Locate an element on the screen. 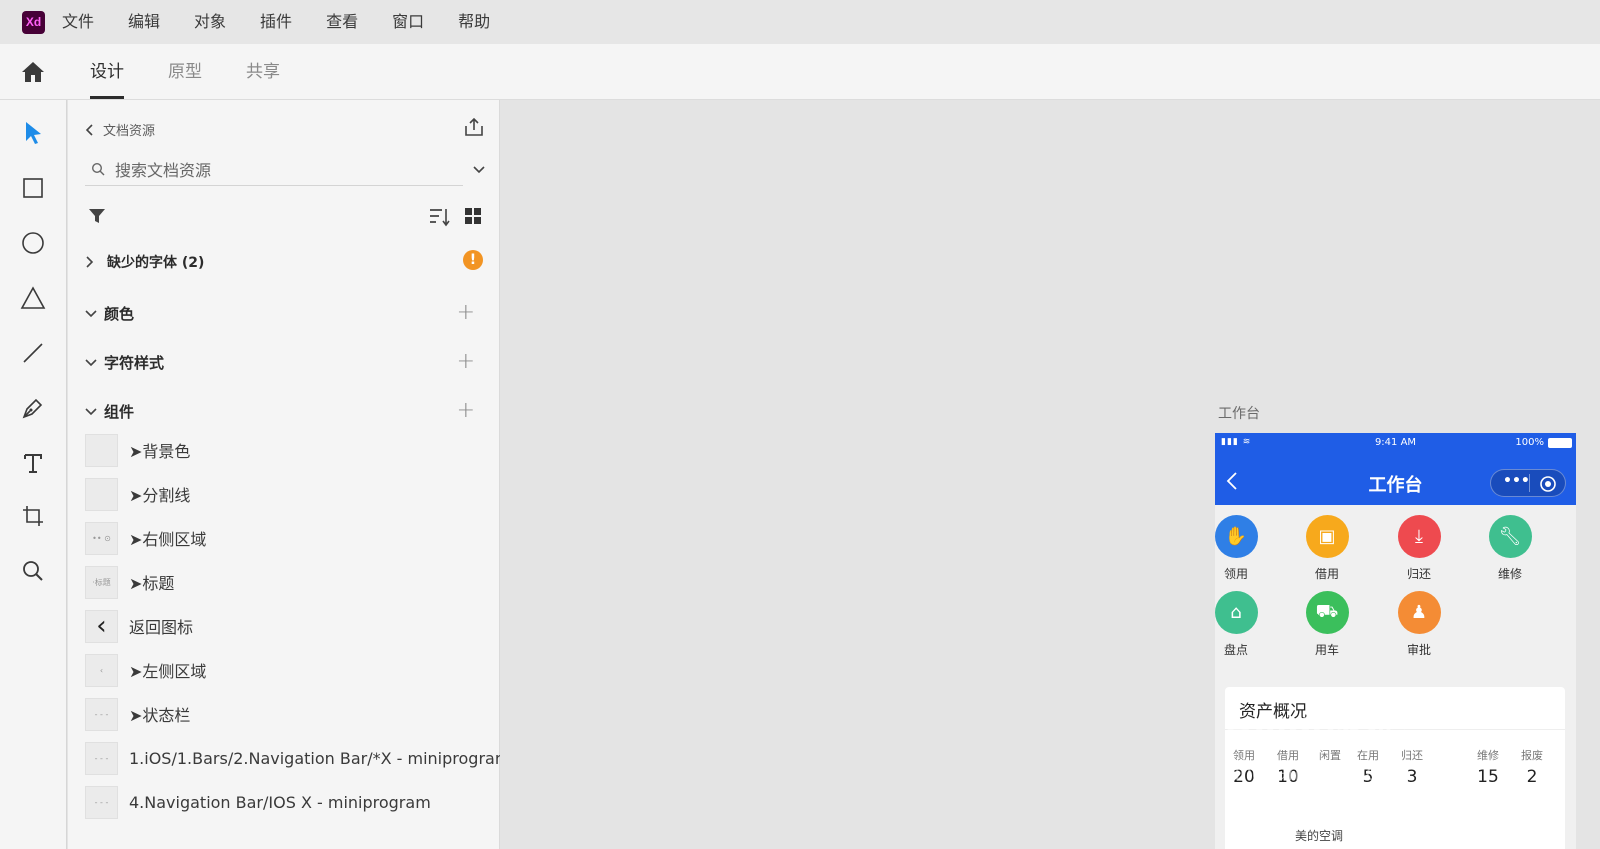 The image size is (1600, 849). add-char-style-icon: + is located at coordinates (466, 362).